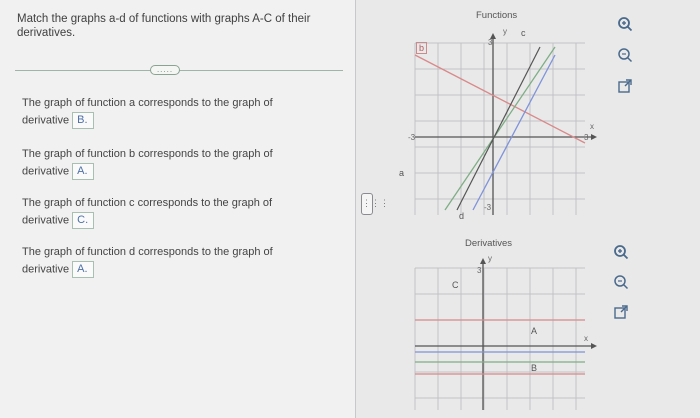  What do you see at coordinates (375, 204) in the screenshot?
I see `splitter-handle: ⋮⋮⋮` at bounding box center [375, 204].